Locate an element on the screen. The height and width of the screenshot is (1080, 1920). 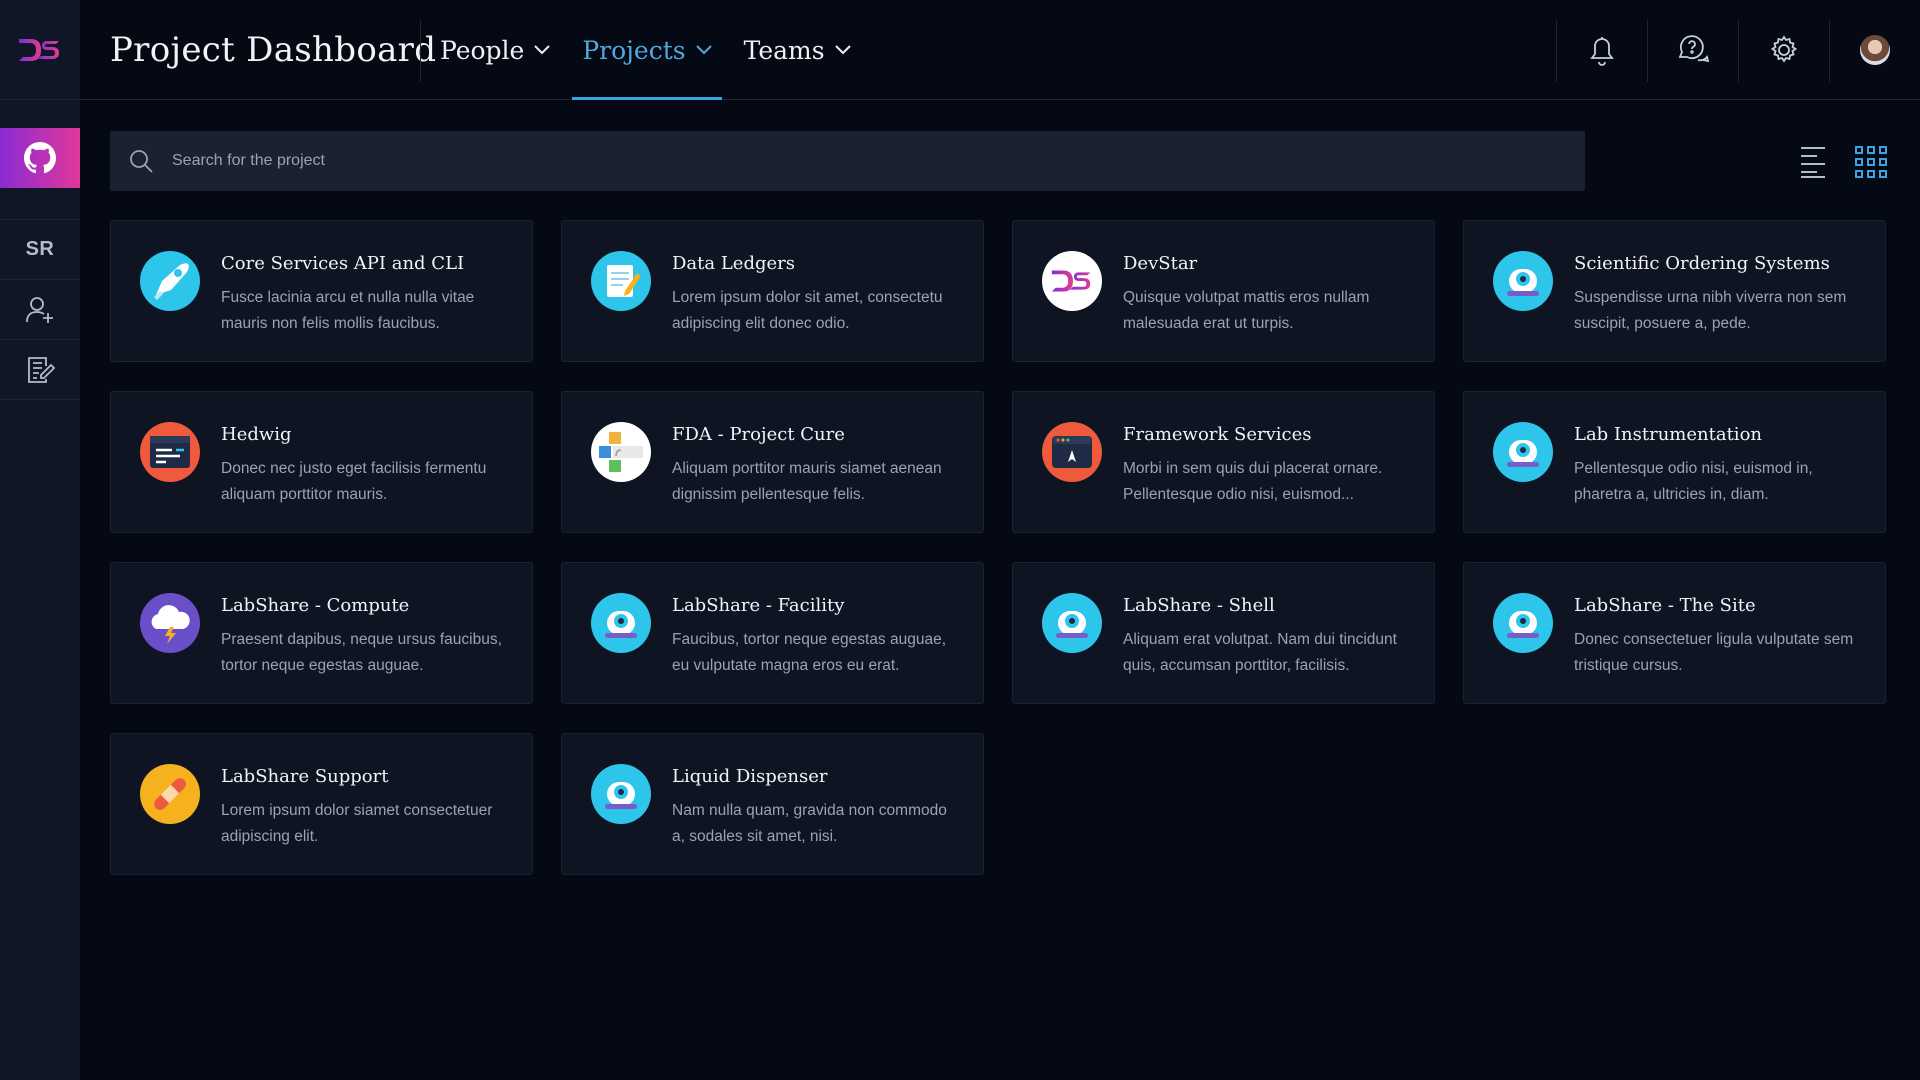
sidebar-item-sr: SR is located at coordinates (40, 250).